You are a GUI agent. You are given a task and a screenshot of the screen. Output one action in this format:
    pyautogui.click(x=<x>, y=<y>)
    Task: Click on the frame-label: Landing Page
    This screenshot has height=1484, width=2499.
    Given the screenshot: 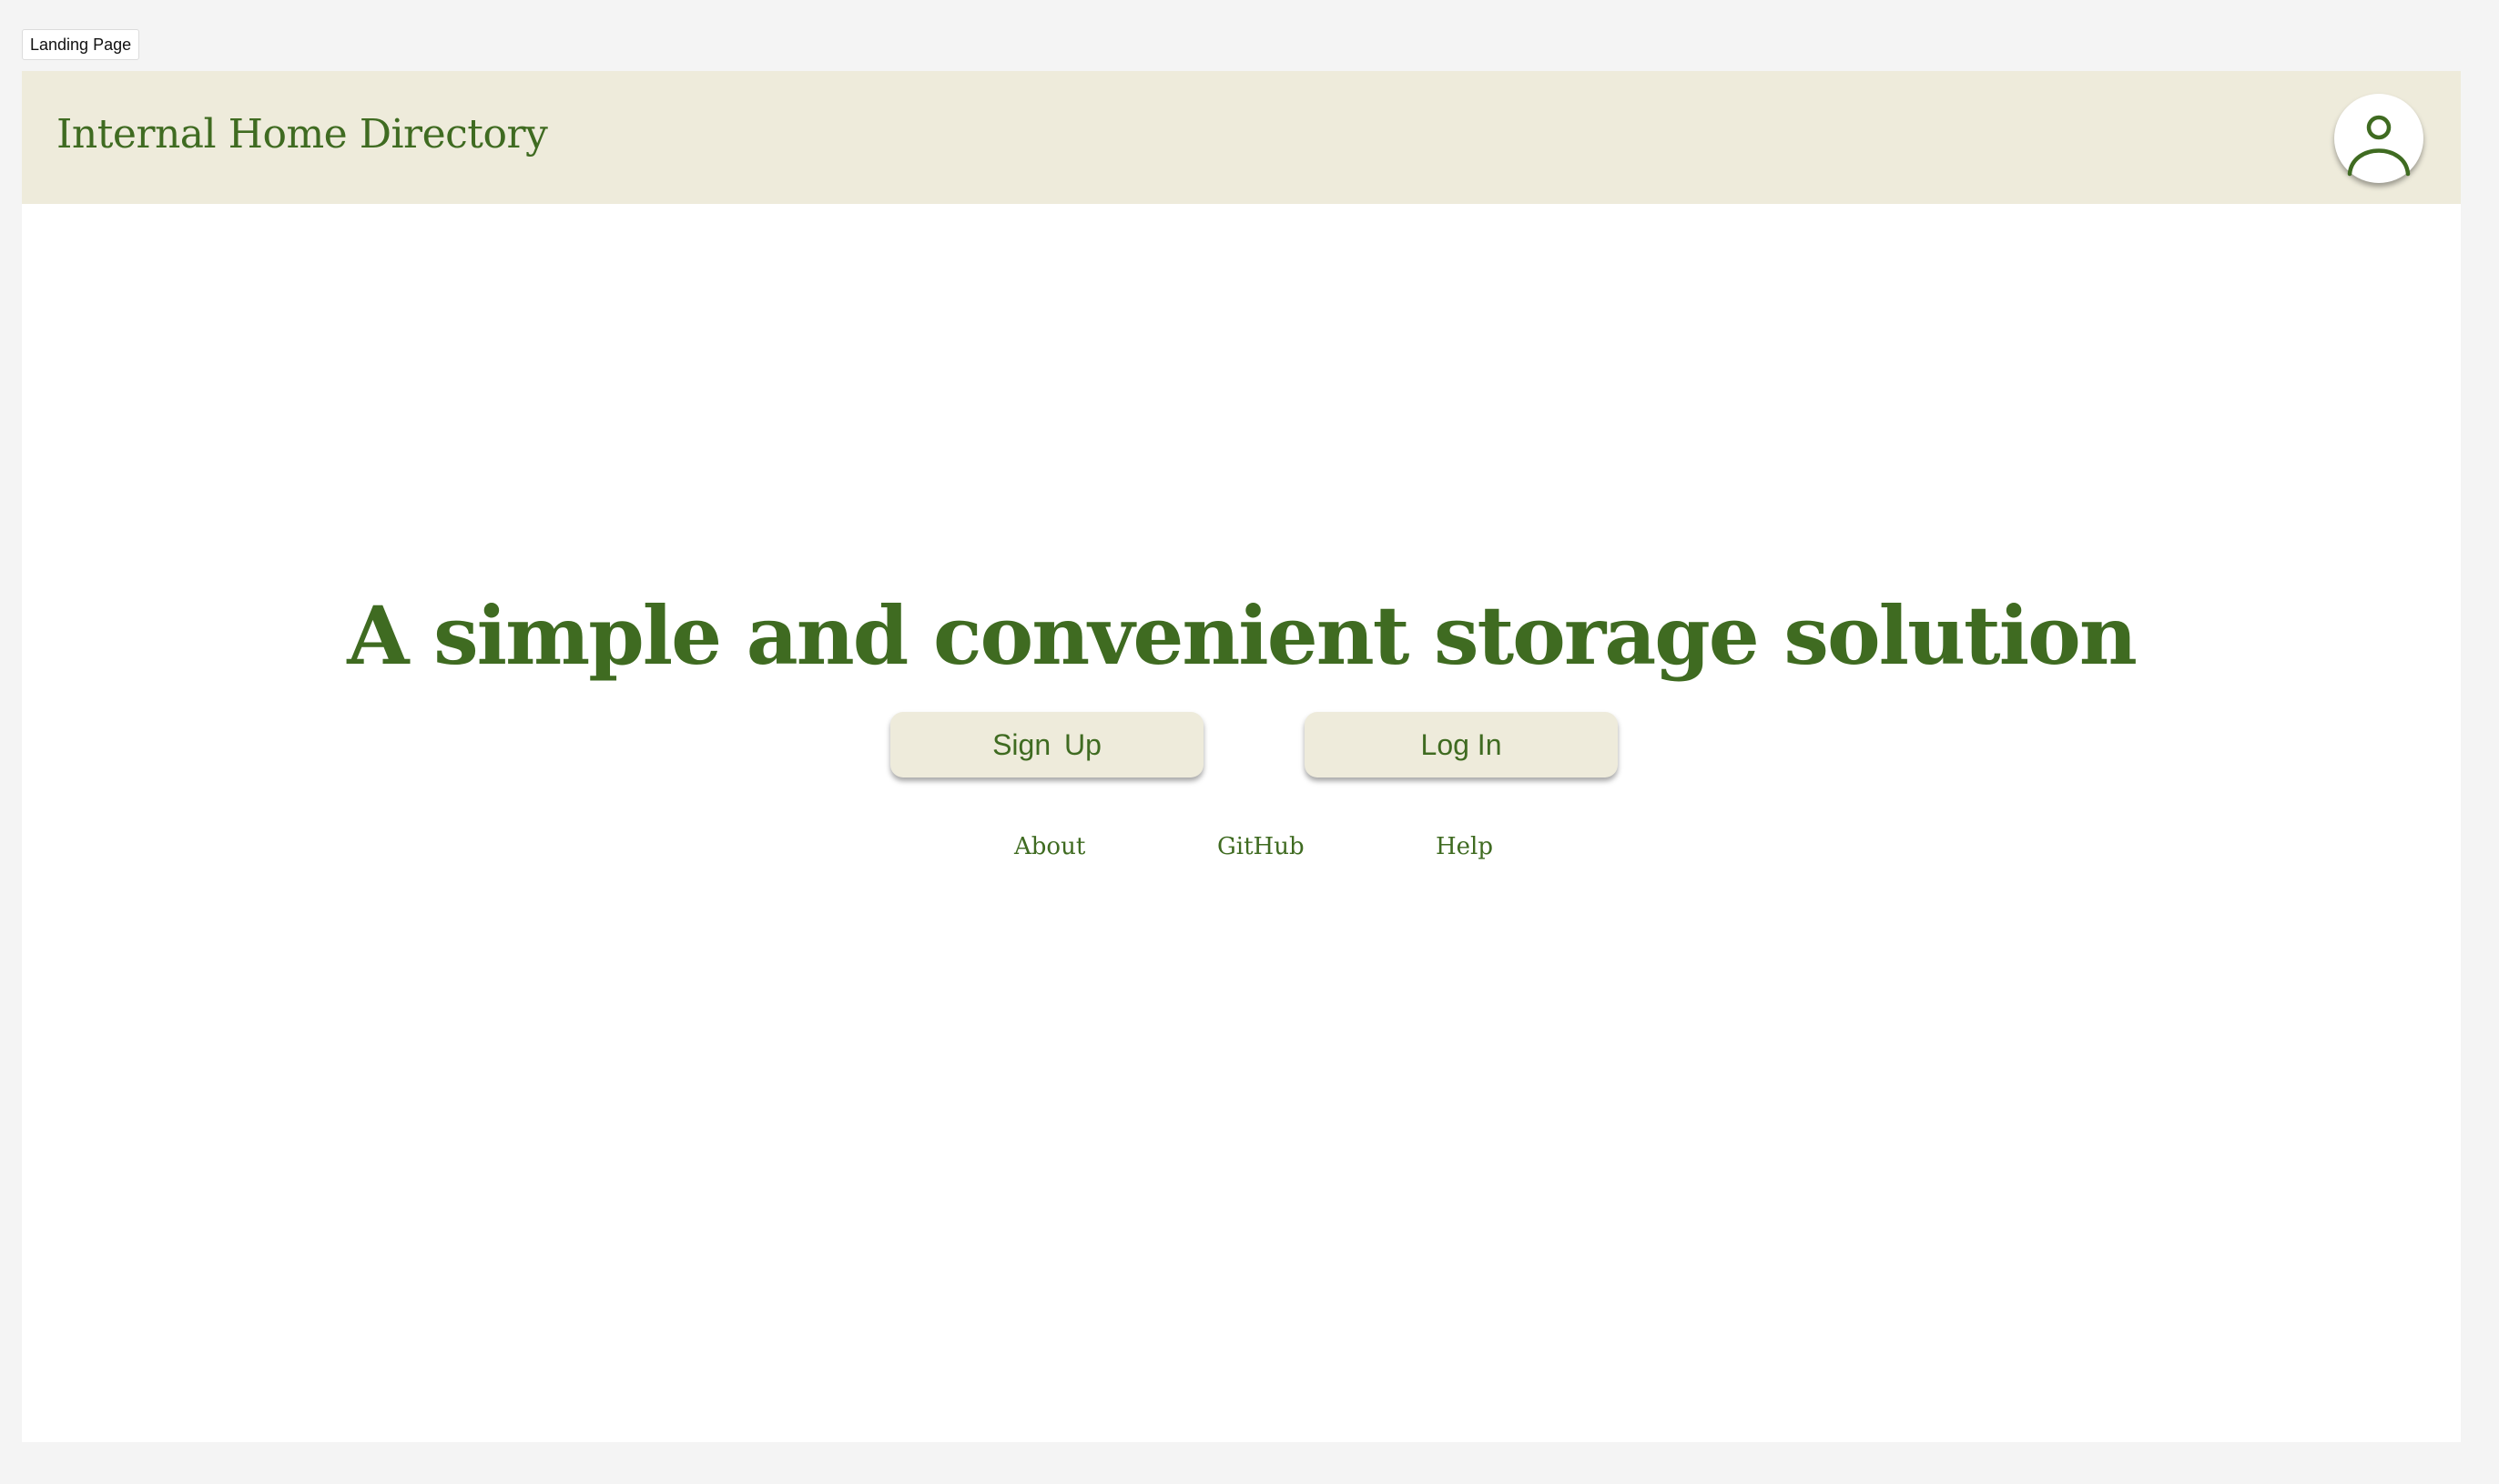 What is the action you would take?
    pyautogui.click(x=81, y=44)
    